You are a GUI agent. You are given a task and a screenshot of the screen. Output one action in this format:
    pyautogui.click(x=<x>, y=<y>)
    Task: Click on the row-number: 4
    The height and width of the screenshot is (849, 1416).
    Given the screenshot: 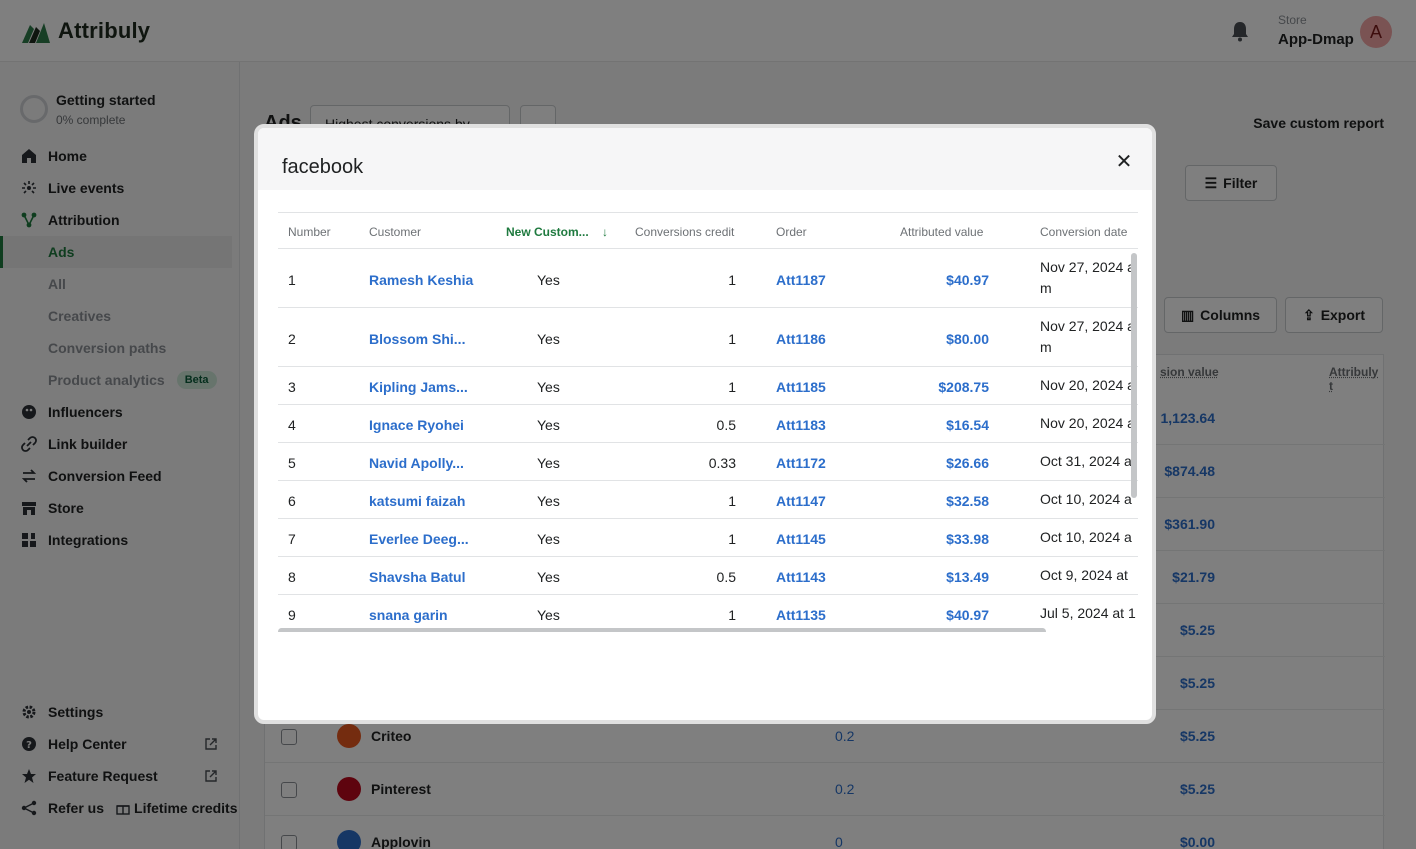 What is the action you would take?
    pyautogui.click(x=292, y=425)
    